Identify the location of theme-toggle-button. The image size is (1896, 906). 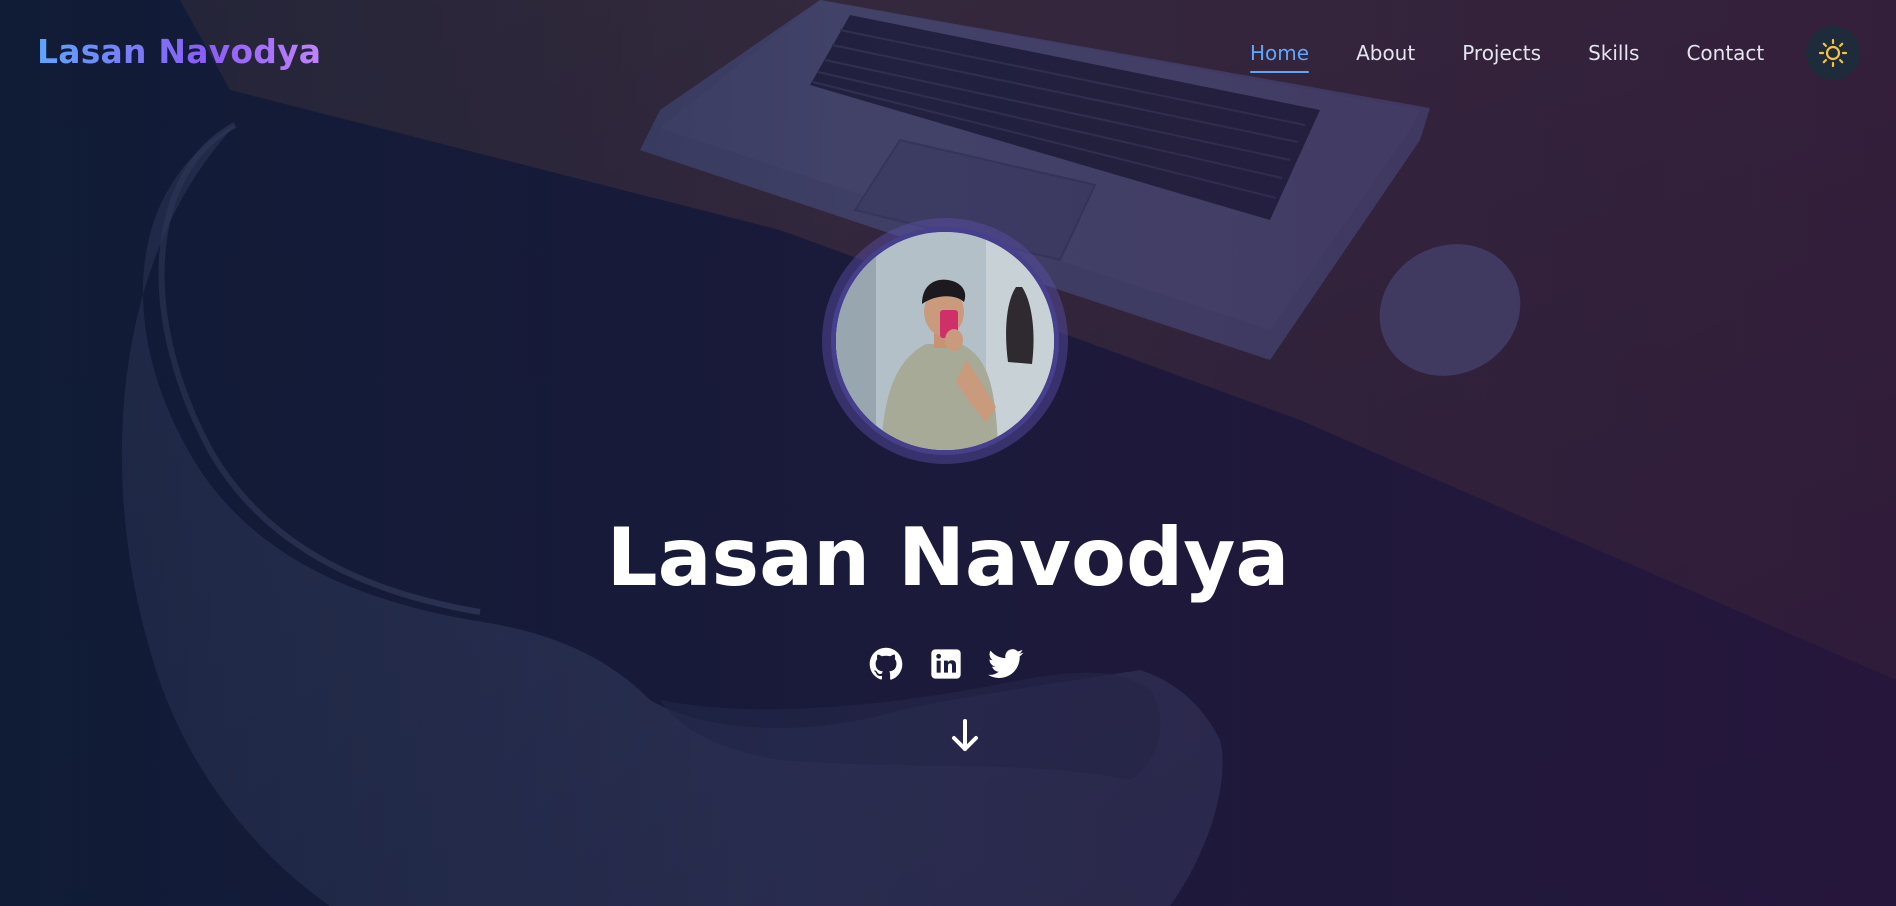
(1833, 53).